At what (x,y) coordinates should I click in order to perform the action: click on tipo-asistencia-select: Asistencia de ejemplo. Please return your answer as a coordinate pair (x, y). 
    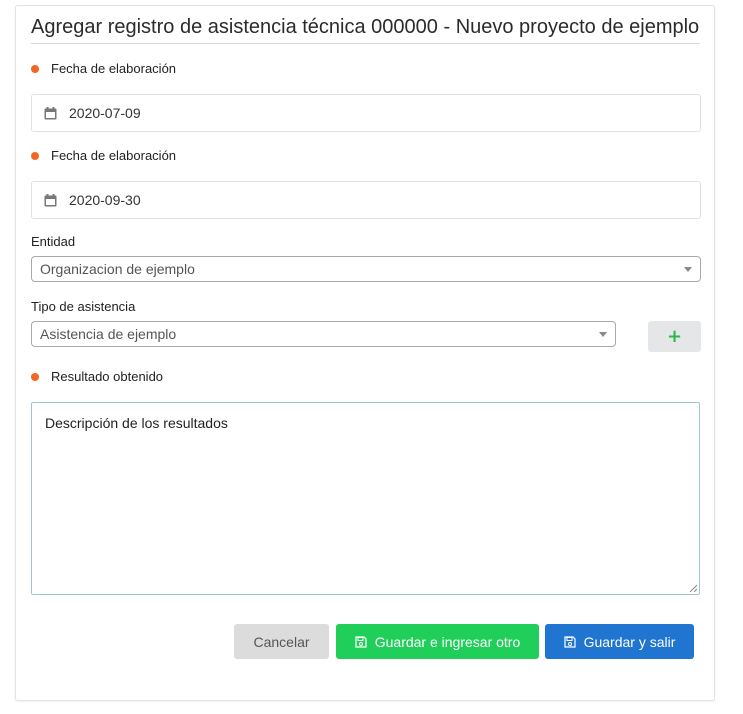
    Looking at the image, I should click on (323, 334).